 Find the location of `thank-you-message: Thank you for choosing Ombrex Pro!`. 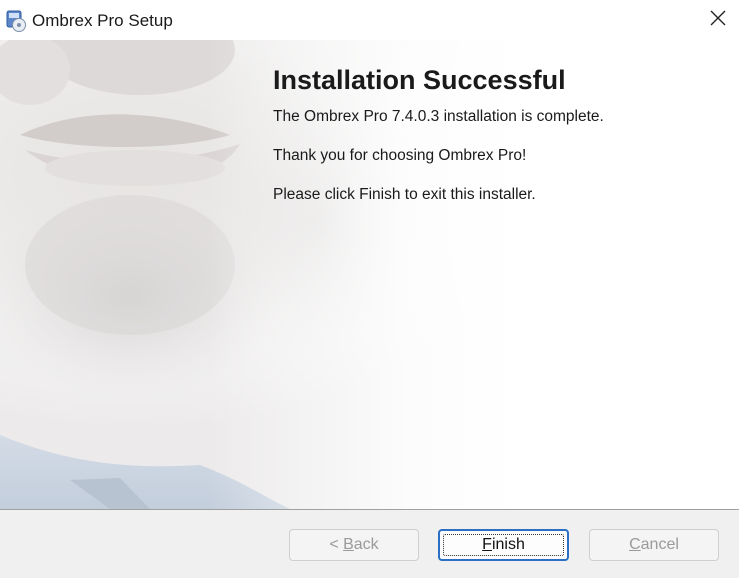

thank-you-message: Thank you for choosing Ombrex Pro! is located at coordinates (400, 155).